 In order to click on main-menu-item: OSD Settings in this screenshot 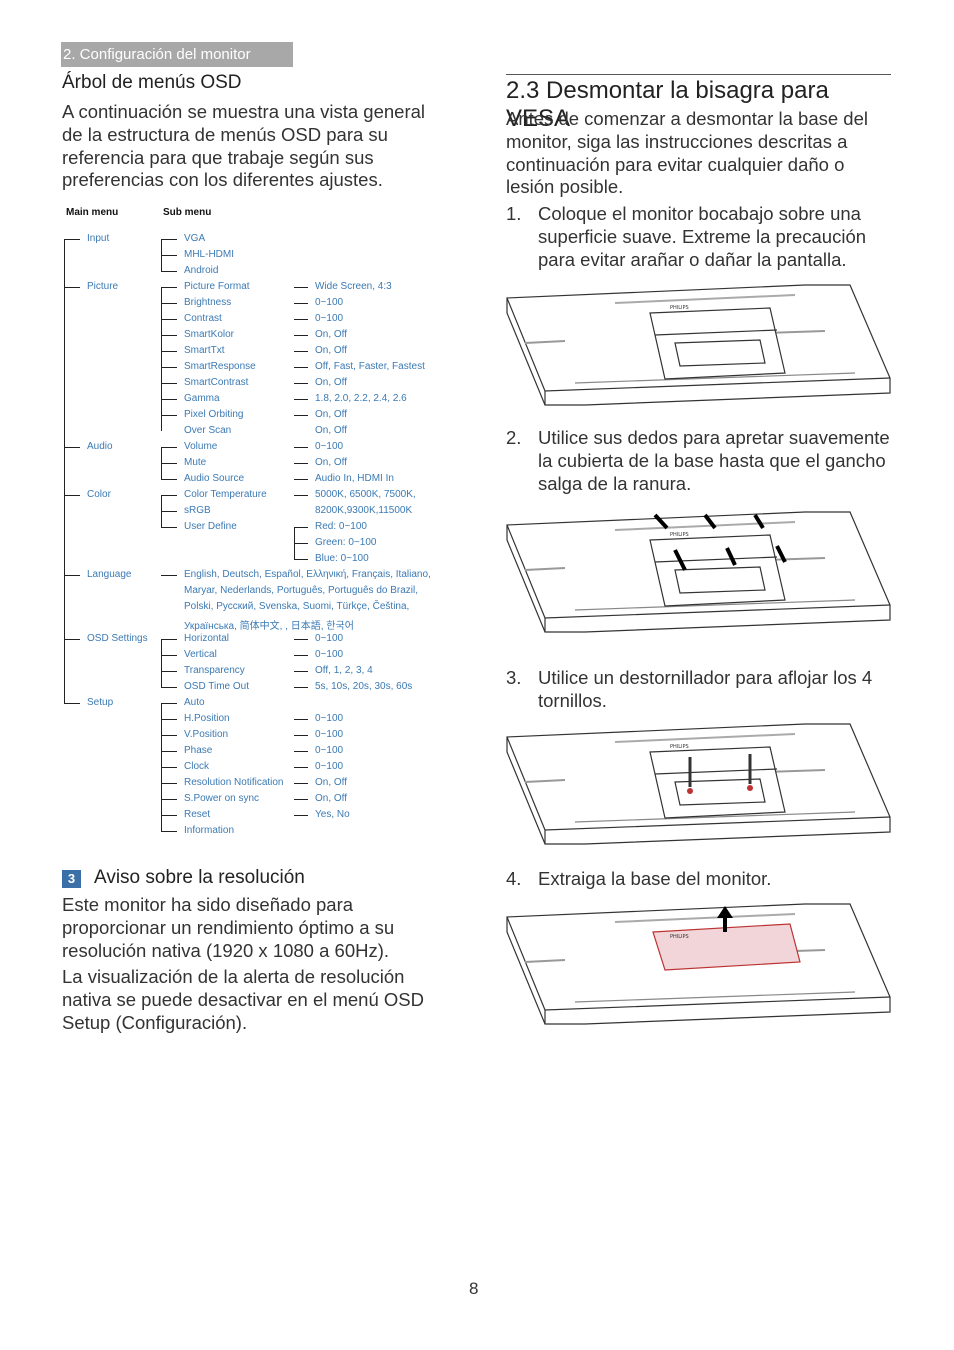, I will do `click(117, 638)`.